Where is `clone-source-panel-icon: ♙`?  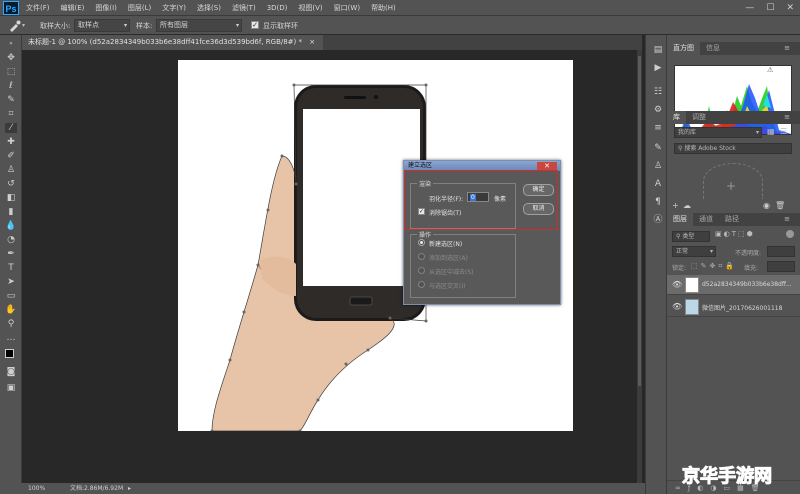 clone-source-panel-icon: ♙ is located at coordinates (658, 166).